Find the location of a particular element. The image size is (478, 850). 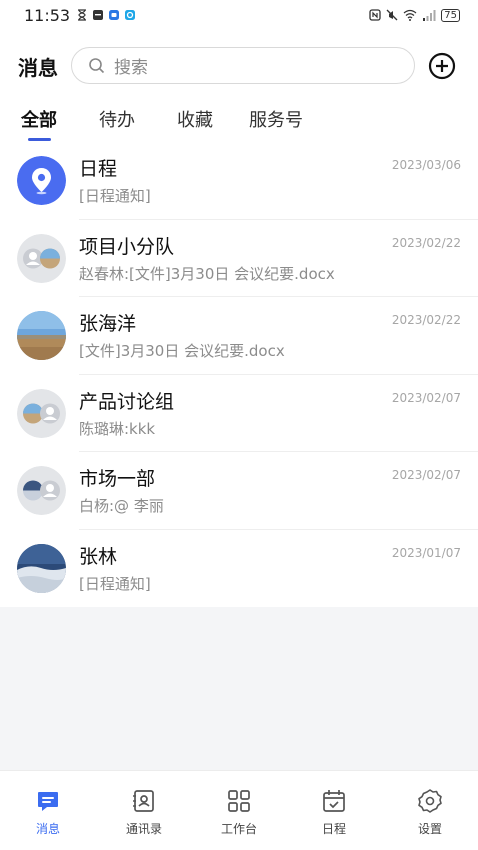

conversation-name: 市场一部 is located at coordinates (117, 479).